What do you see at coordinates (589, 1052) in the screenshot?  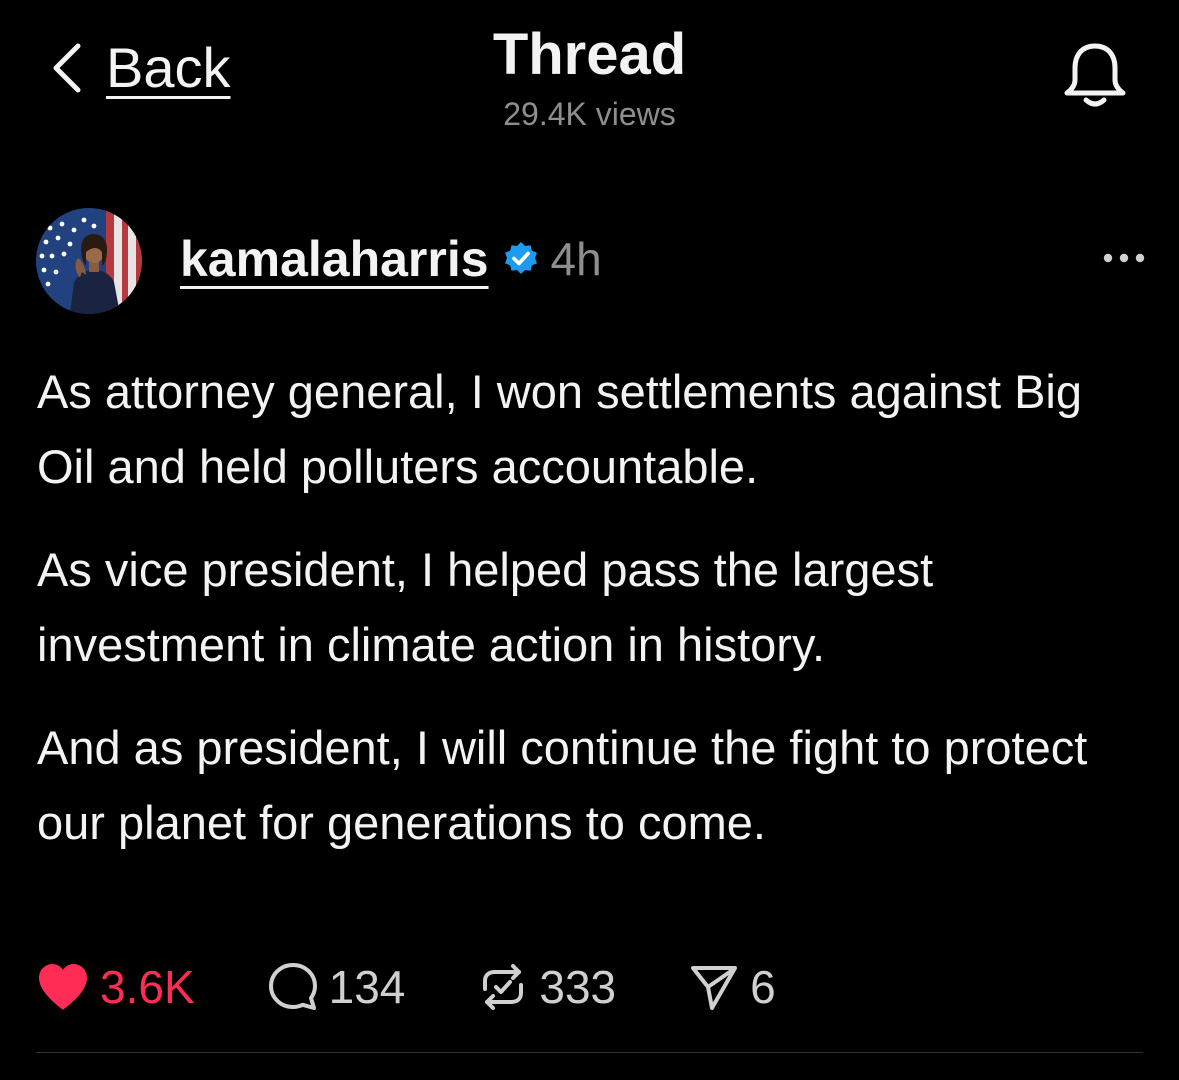 I see `divider` at bounding box center [589, 1052].